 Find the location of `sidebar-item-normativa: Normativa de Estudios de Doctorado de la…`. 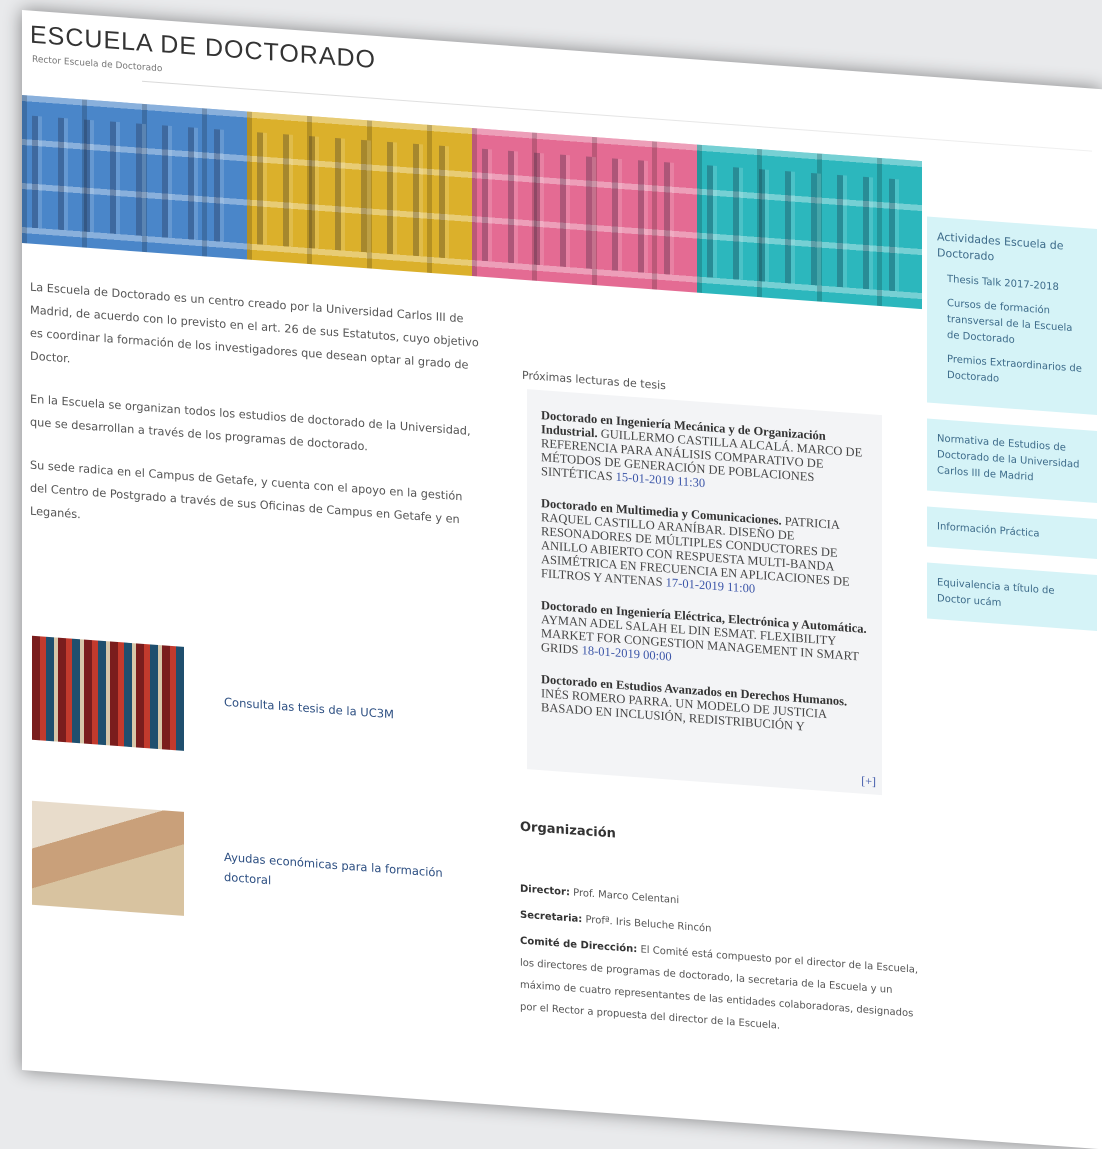

sidebar-item-normativa: Normativa de Estudios de Doctorado de la… is located at coordinates (1012, 460).